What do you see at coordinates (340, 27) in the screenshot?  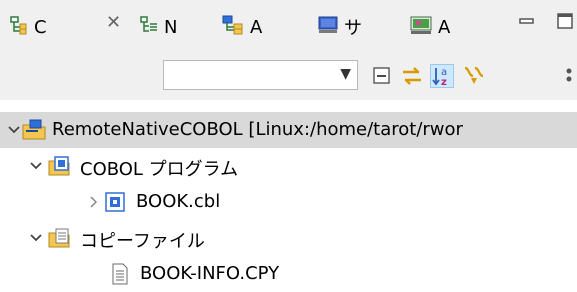 I see `tab-servers: サ` at bounding box center [340, 27].